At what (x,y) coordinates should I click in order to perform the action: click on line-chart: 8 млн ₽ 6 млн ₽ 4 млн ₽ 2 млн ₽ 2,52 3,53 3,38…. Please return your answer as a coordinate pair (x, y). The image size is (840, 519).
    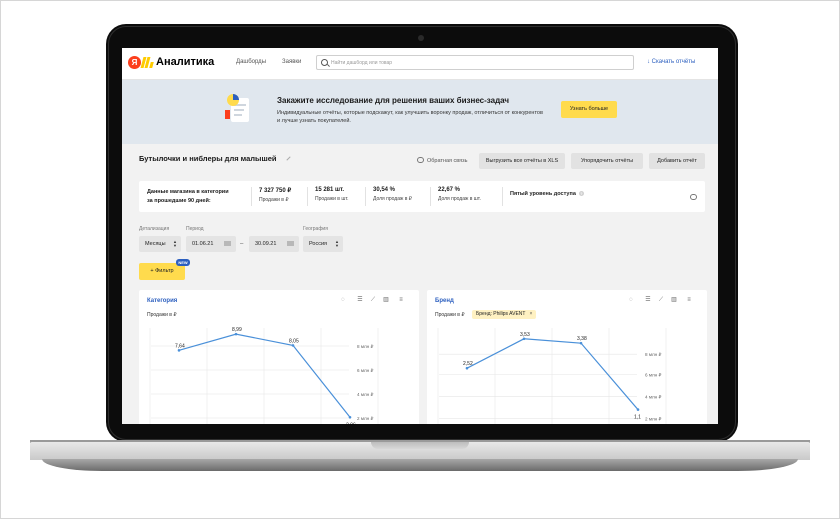
    Looking at the image, I should click on (552, 376).